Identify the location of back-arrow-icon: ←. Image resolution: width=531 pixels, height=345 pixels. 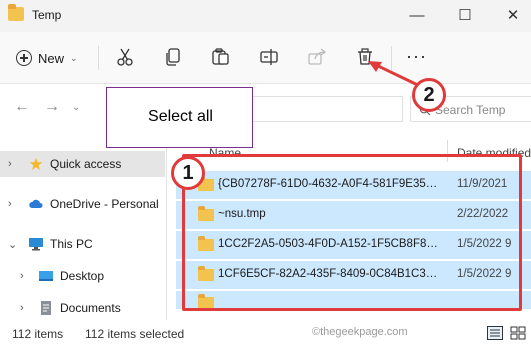
(22, 107).